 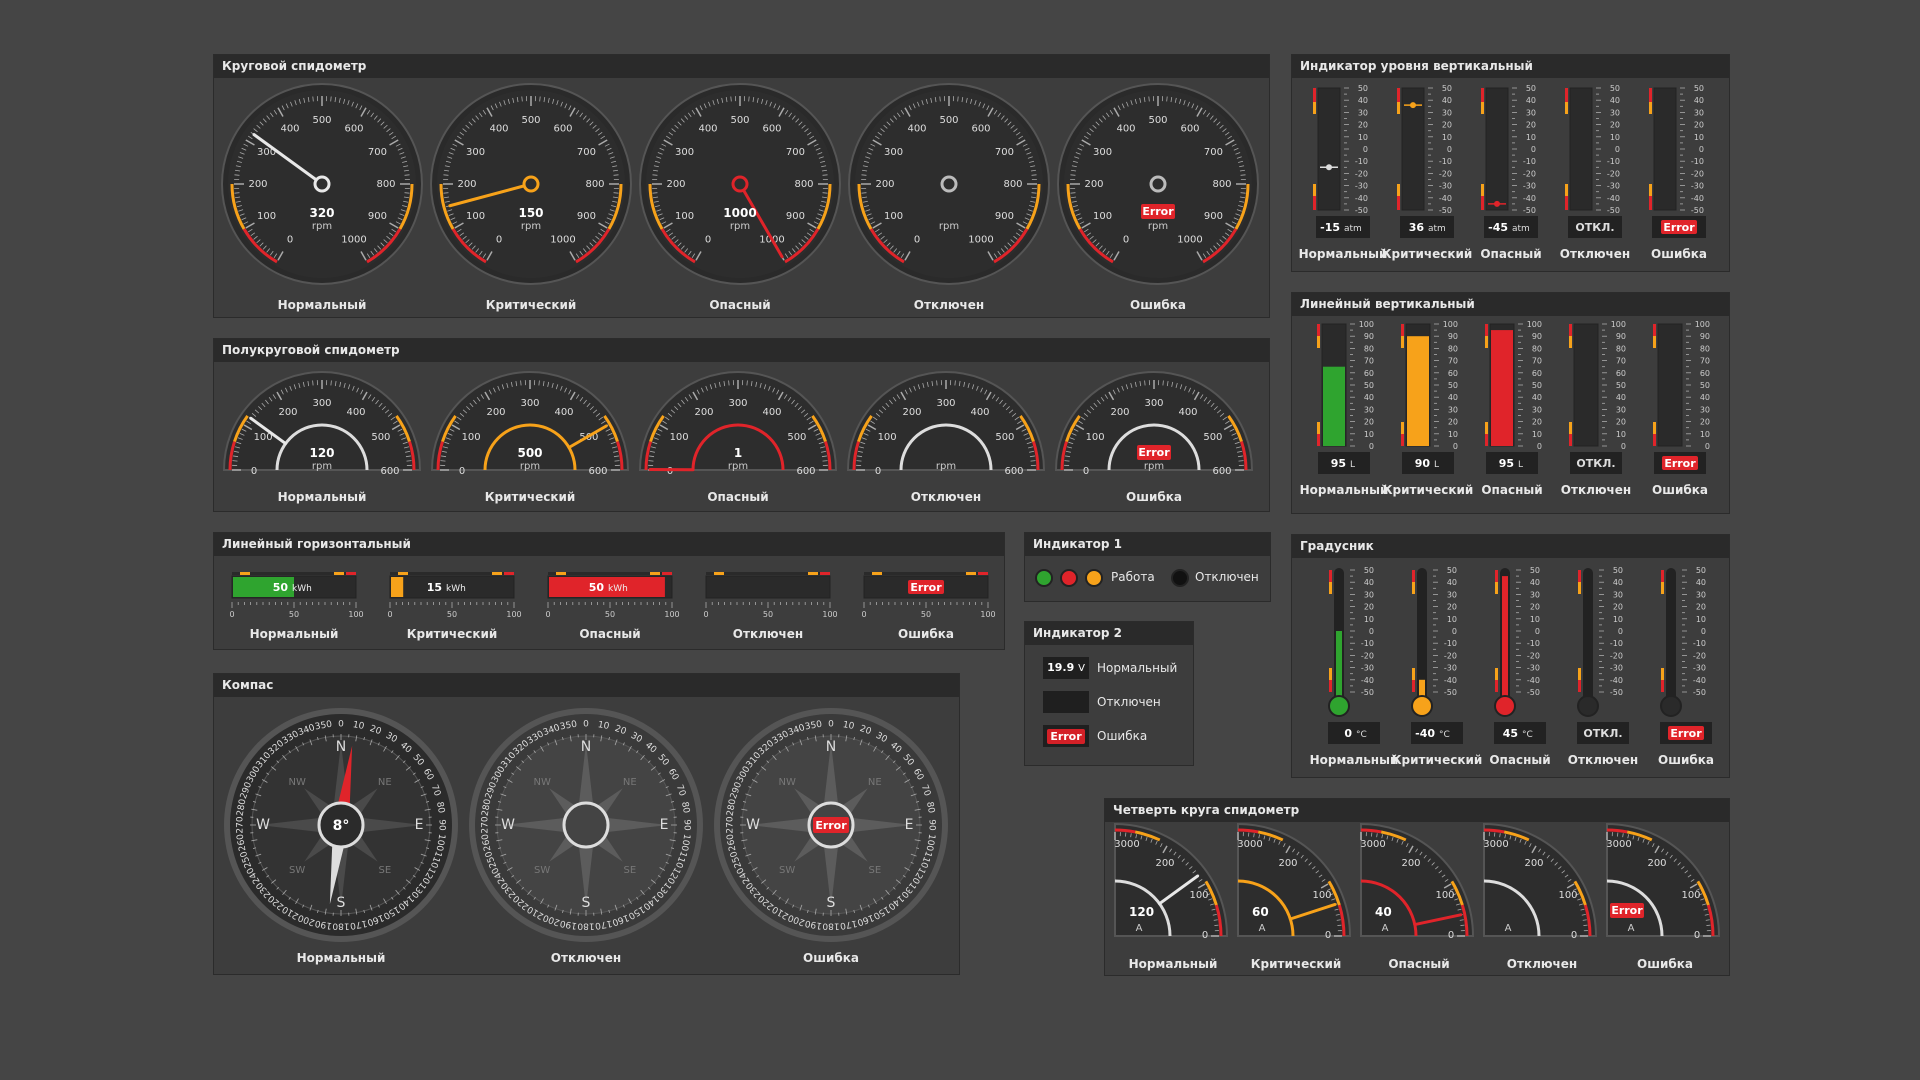 What do you see at coordinates (1417, 810) in the screenshot?
I see `panel-title: Четверть круга спидометр` at bounding box center [1417, 810].